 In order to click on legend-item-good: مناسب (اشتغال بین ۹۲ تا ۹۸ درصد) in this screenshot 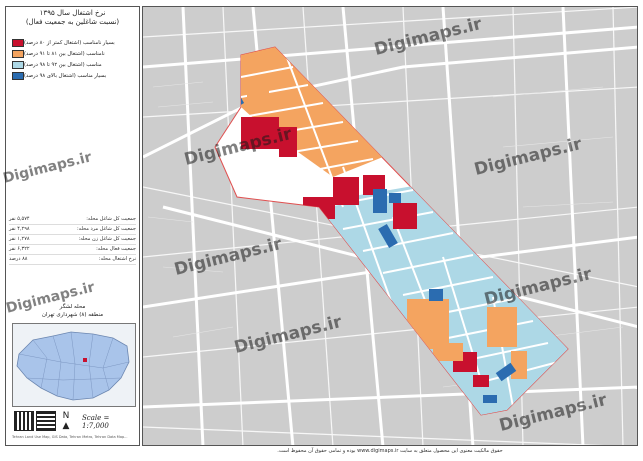, I will do `click(72, 64)`.